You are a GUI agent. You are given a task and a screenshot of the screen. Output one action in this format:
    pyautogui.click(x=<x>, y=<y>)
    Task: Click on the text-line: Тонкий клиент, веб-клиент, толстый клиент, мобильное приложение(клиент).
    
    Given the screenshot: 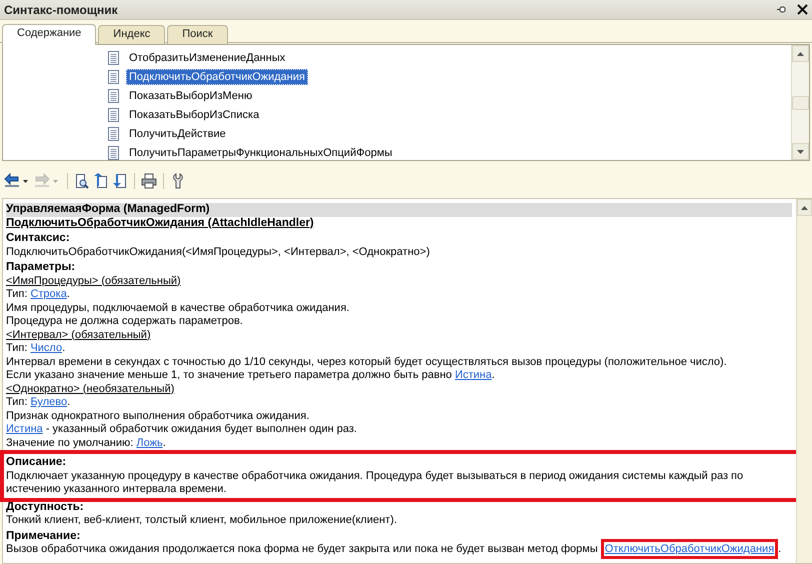 What is the action you would take?
    pyautogui.click(x=202, y=521)
    